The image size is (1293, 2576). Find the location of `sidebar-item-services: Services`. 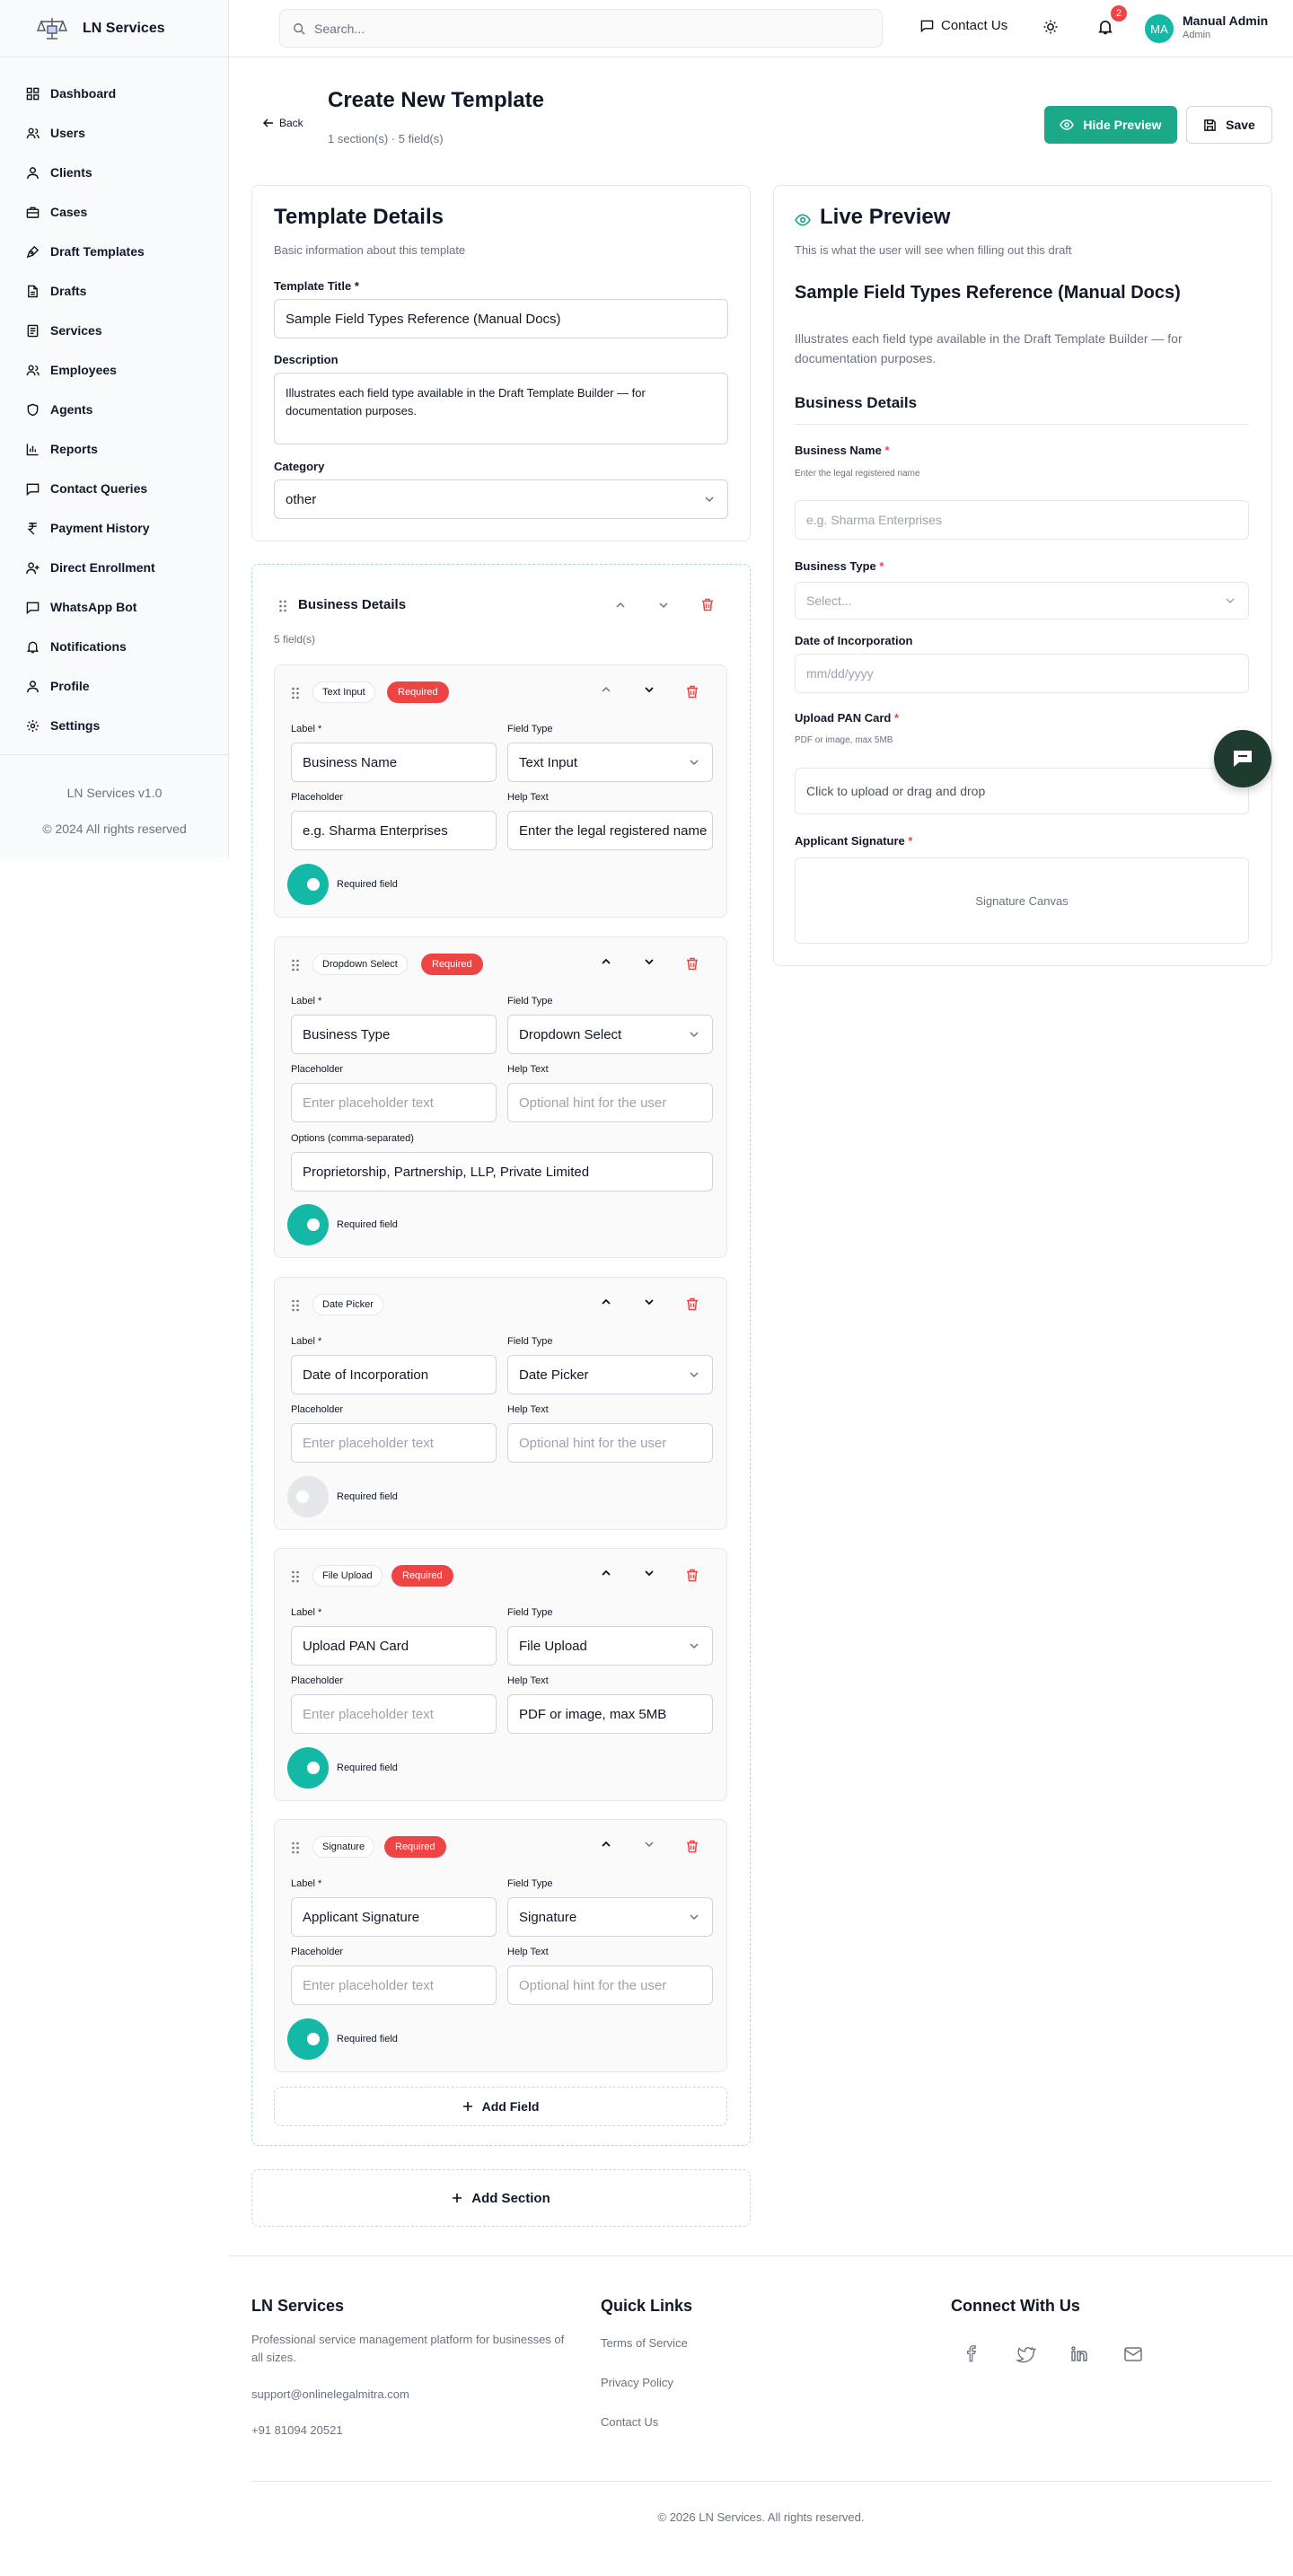

sidebar-item-services: Services is located at coordinates (114, 330).